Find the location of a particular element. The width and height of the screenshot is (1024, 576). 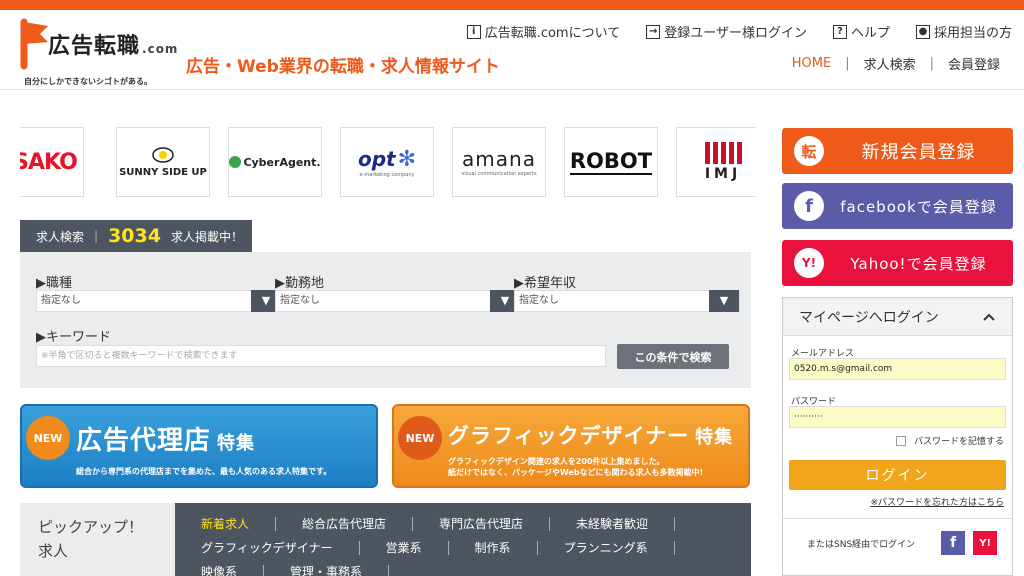

keyword-label: ▶キーワード is located at coordinates (73, 337).